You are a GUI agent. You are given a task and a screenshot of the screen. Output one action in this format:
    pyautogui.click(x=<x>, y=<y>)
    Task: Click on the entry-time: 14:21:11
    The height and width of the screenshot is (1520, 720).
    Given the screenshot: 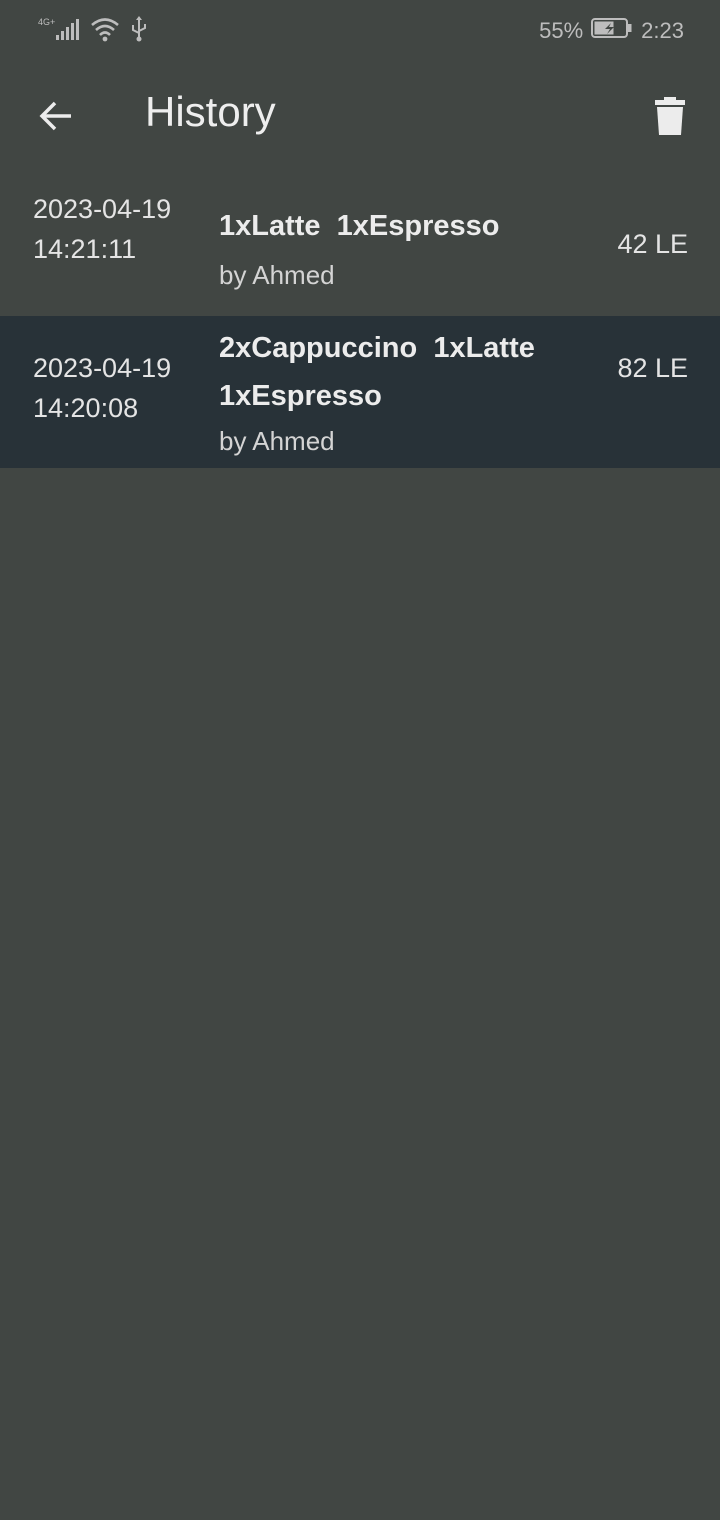 What is the action you would take?
    pyautogui.click(x=85, y=249)
    